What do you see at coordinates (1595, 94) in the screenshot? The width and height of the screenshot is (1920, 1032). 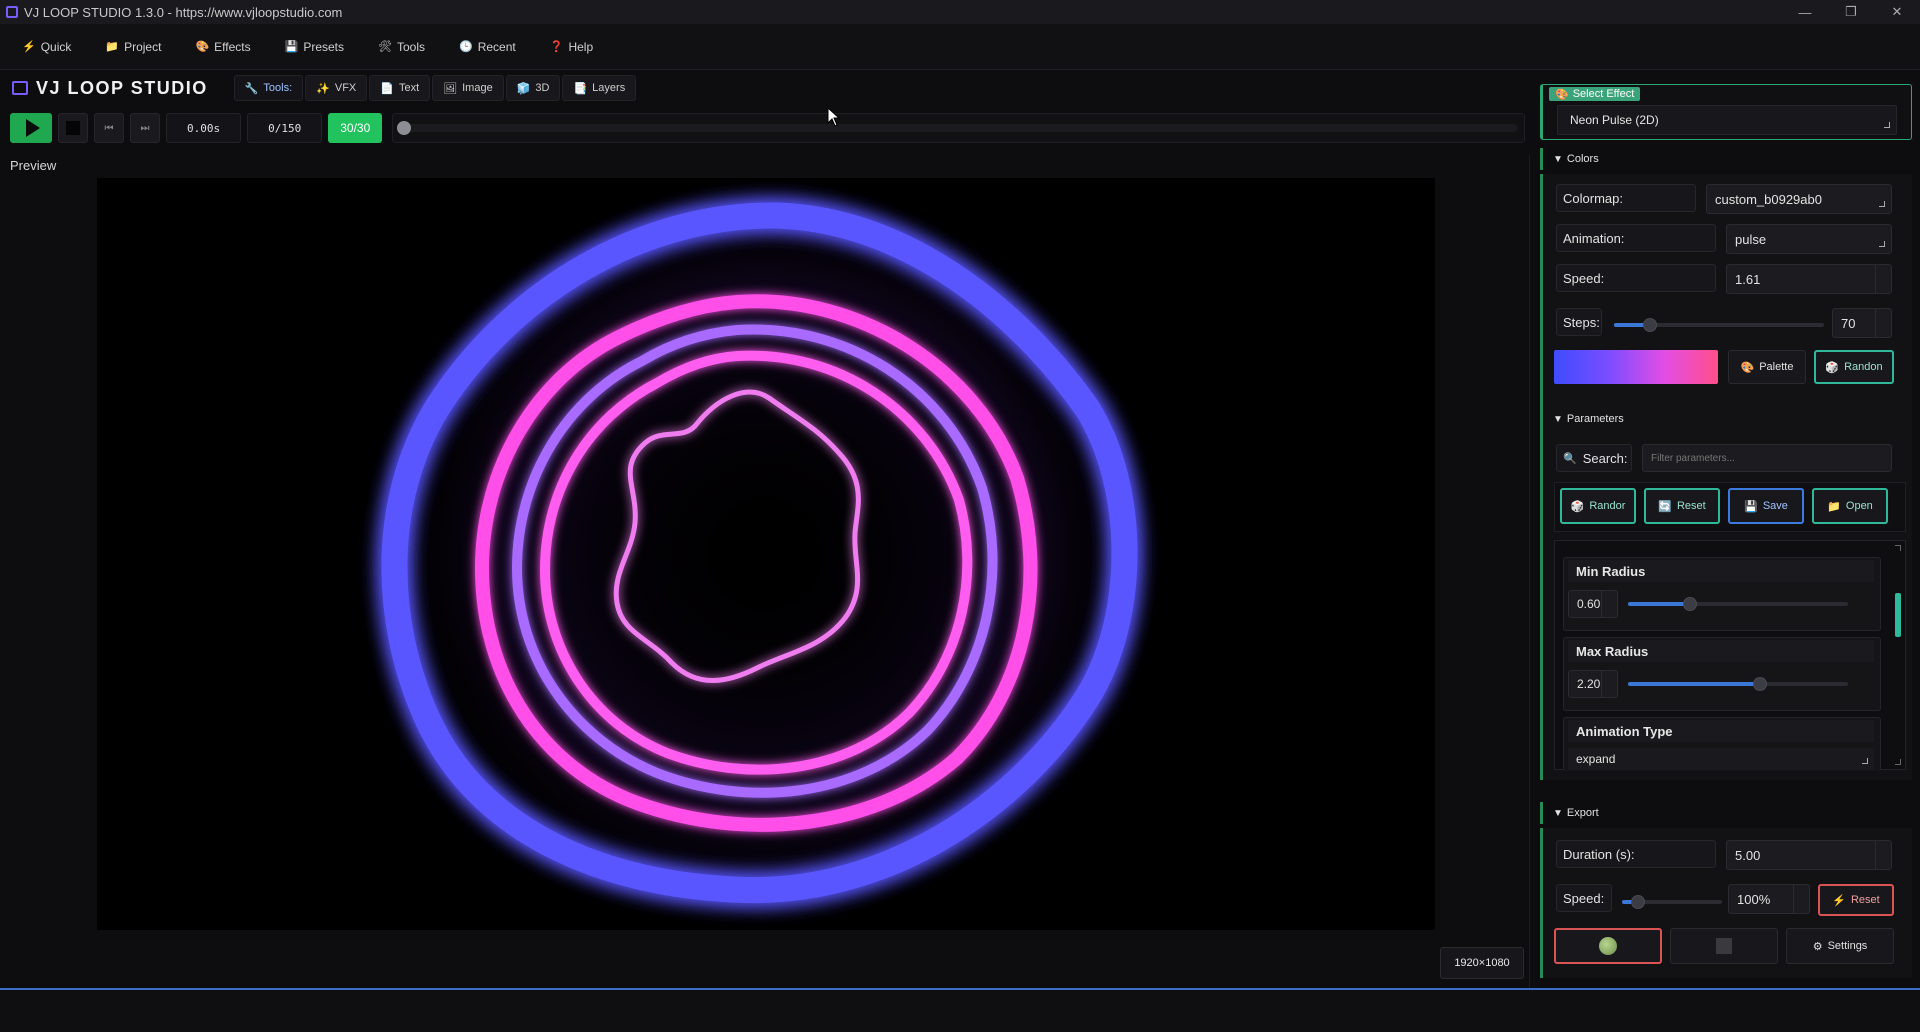 I see `select-effect-tag: 🎨 Select Effect` at bounding box center [1595, 94].